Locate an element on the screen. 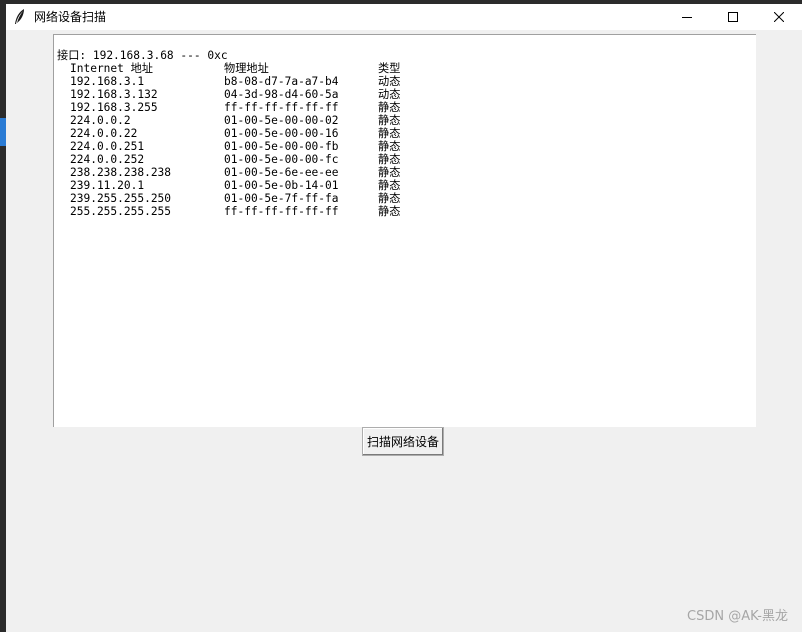  header-internet-address: Internet 地址 is located at coordinates (111, 68).